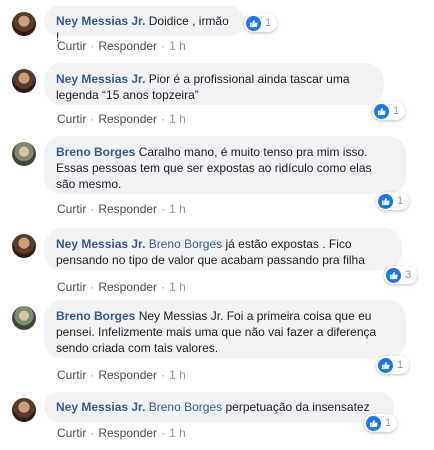 This screenshot has height=450, width=434. What do you see at coordinates (288, 244) in the screenshot?
I see `comment-text-line-1: já estão expostas . Fico` at bounding box center [288, 244].